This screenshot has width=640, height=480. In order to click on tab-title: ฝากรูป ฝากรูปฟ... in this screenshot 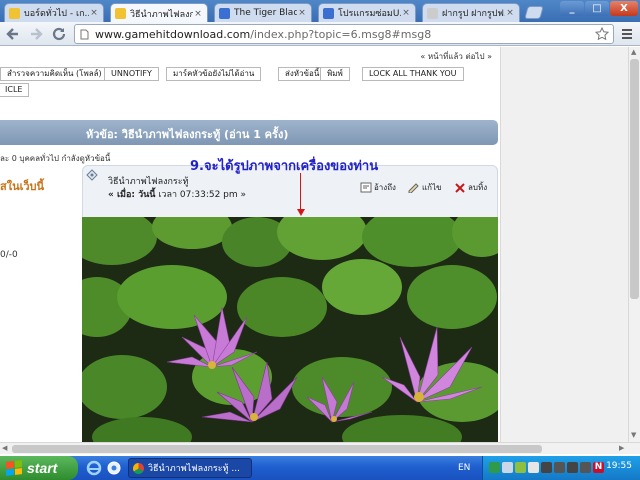, I will do `click(473, 14)`.